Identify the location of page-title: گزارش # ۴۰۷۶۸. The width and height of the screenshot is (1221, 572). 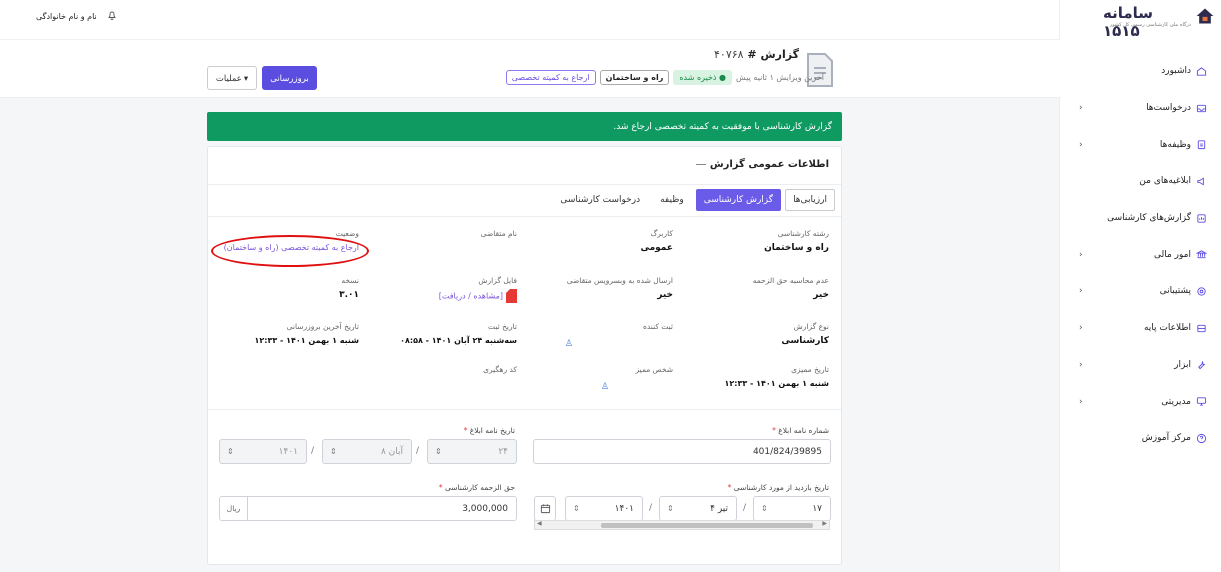
(756, 54).